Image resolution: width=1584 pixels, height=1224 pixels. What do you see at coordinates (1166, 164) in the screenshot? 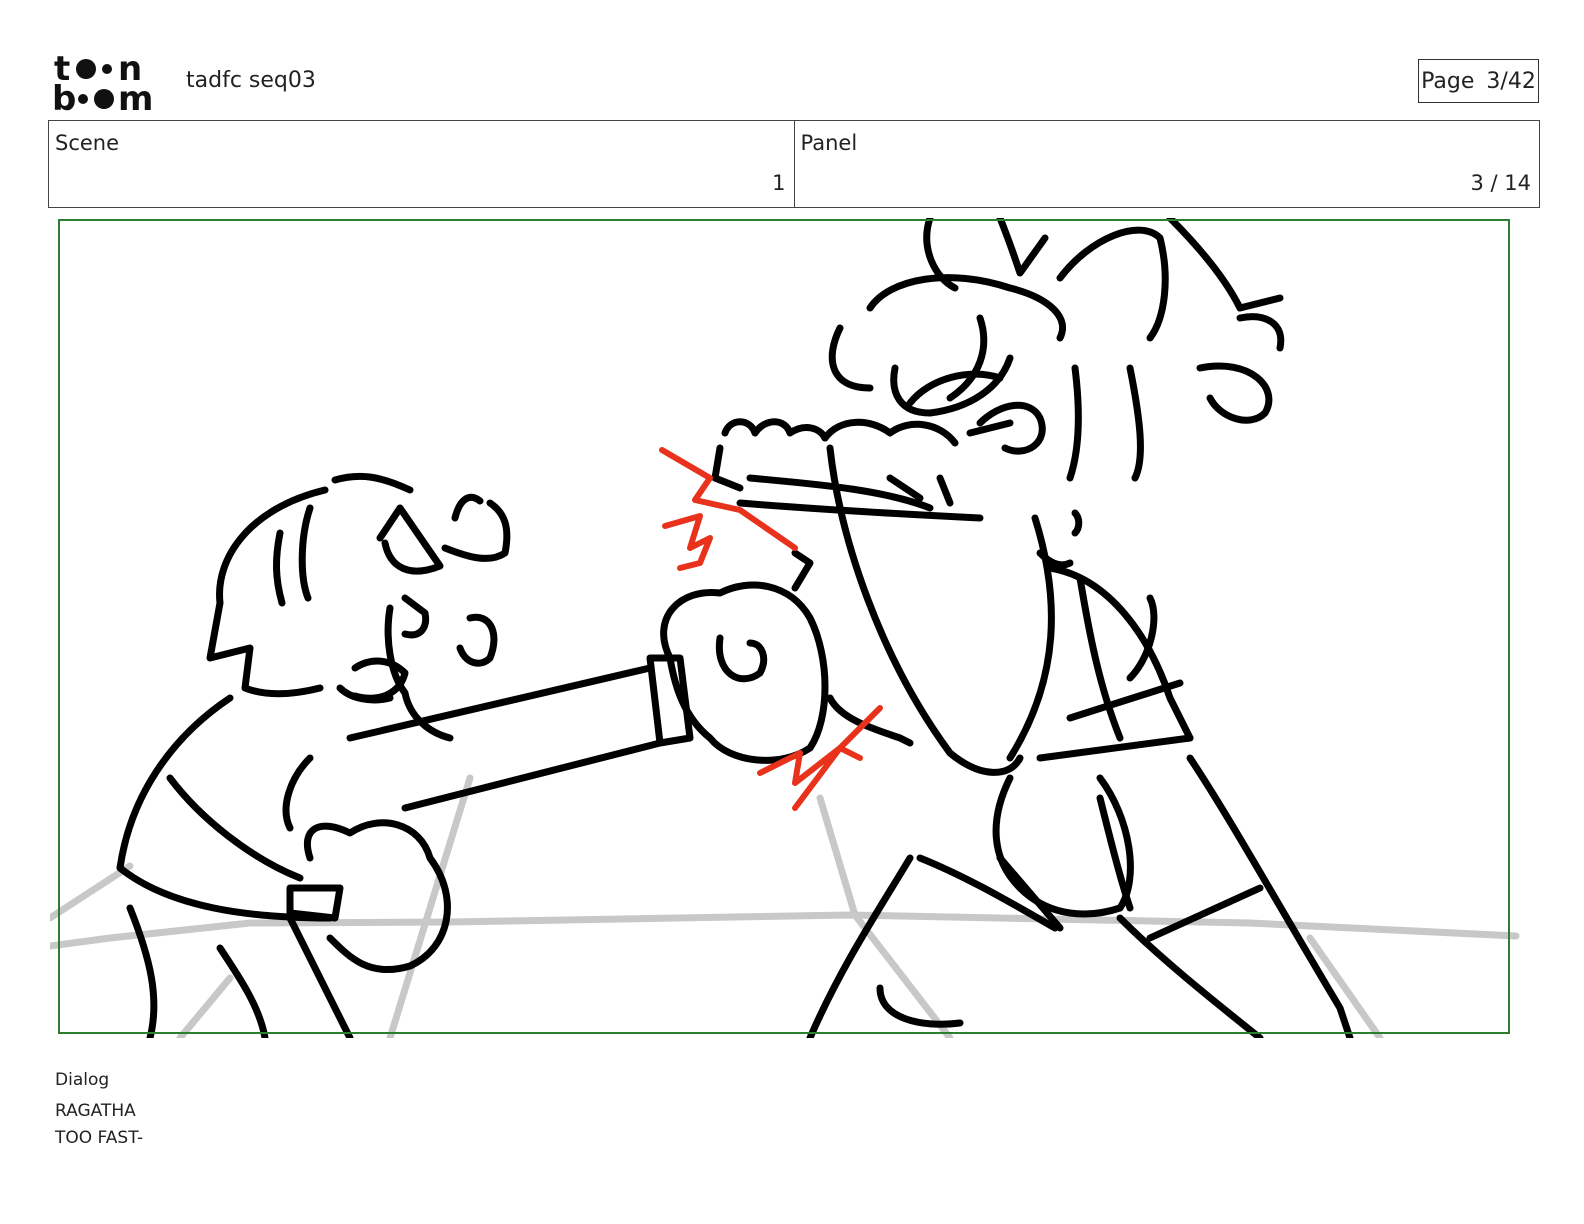
I see `panel-cell: Panel 3 / 14` at bounding box center [1166, 164].